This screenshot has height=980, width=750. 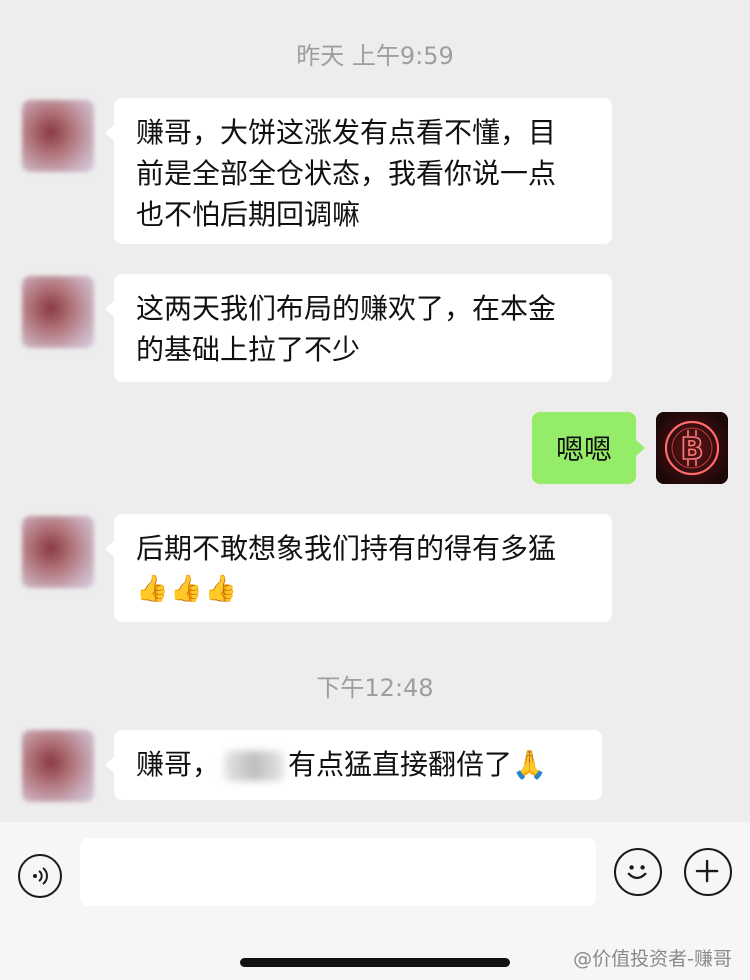 I want to click on plus-icon, so click(x=708, y=872).